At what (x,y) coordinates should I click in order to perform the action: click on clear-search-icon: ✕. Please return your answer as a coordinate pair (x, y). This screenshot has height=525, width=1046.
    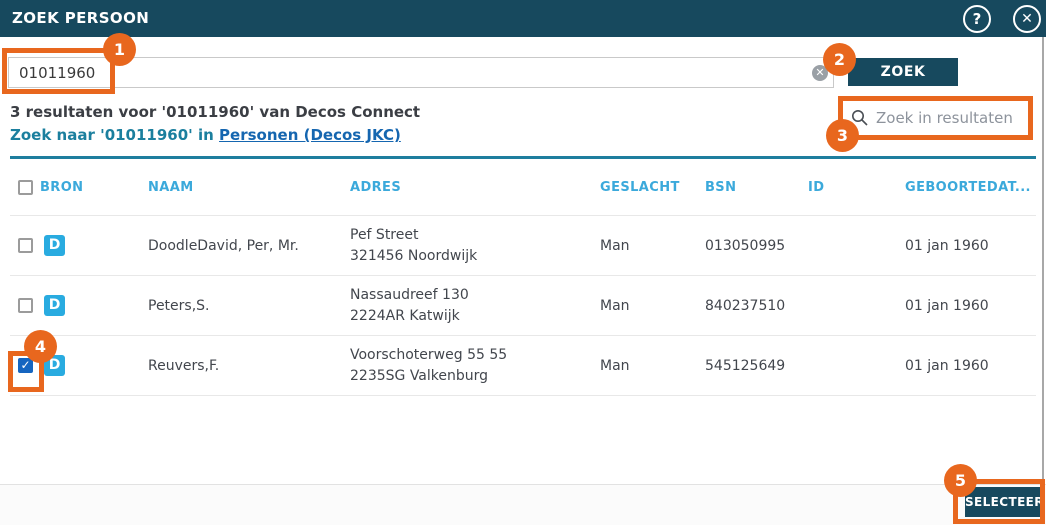
    Looking at the image, I should click on (820, 73).